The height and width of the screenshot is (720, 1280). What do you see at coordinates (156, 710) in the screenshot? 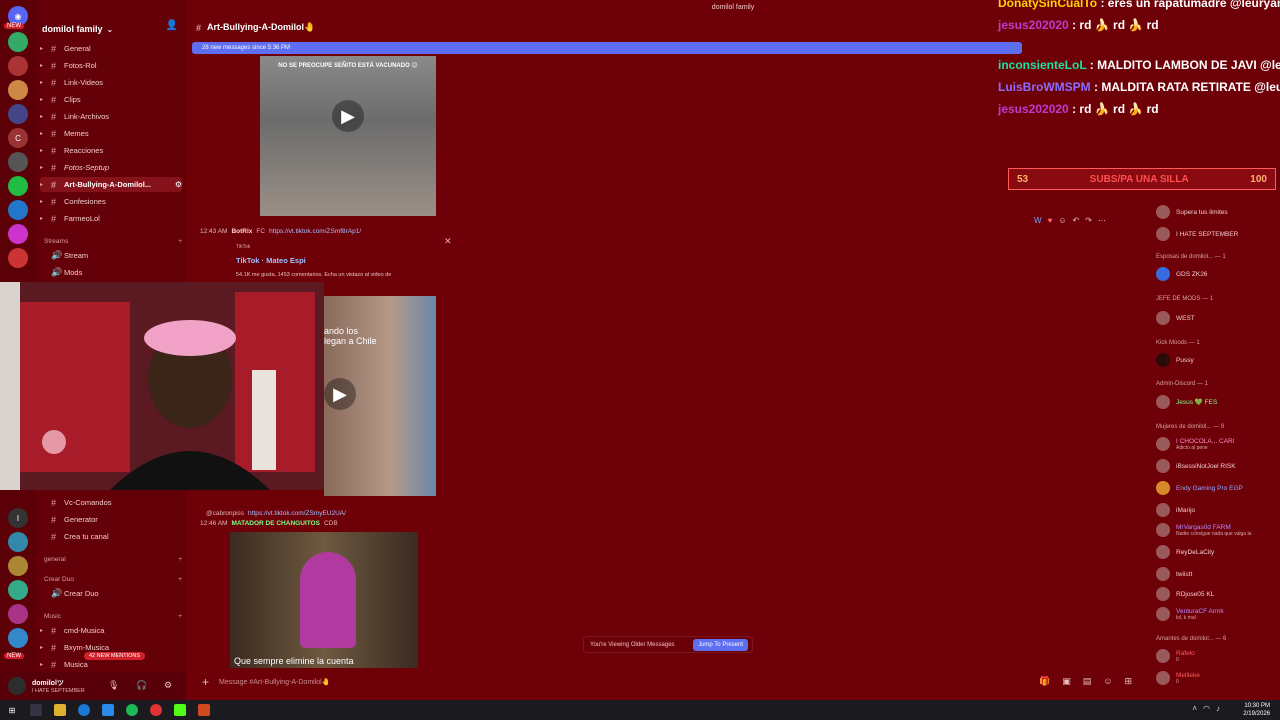
I see `chrome-icon` at bounding box center [156, 710].